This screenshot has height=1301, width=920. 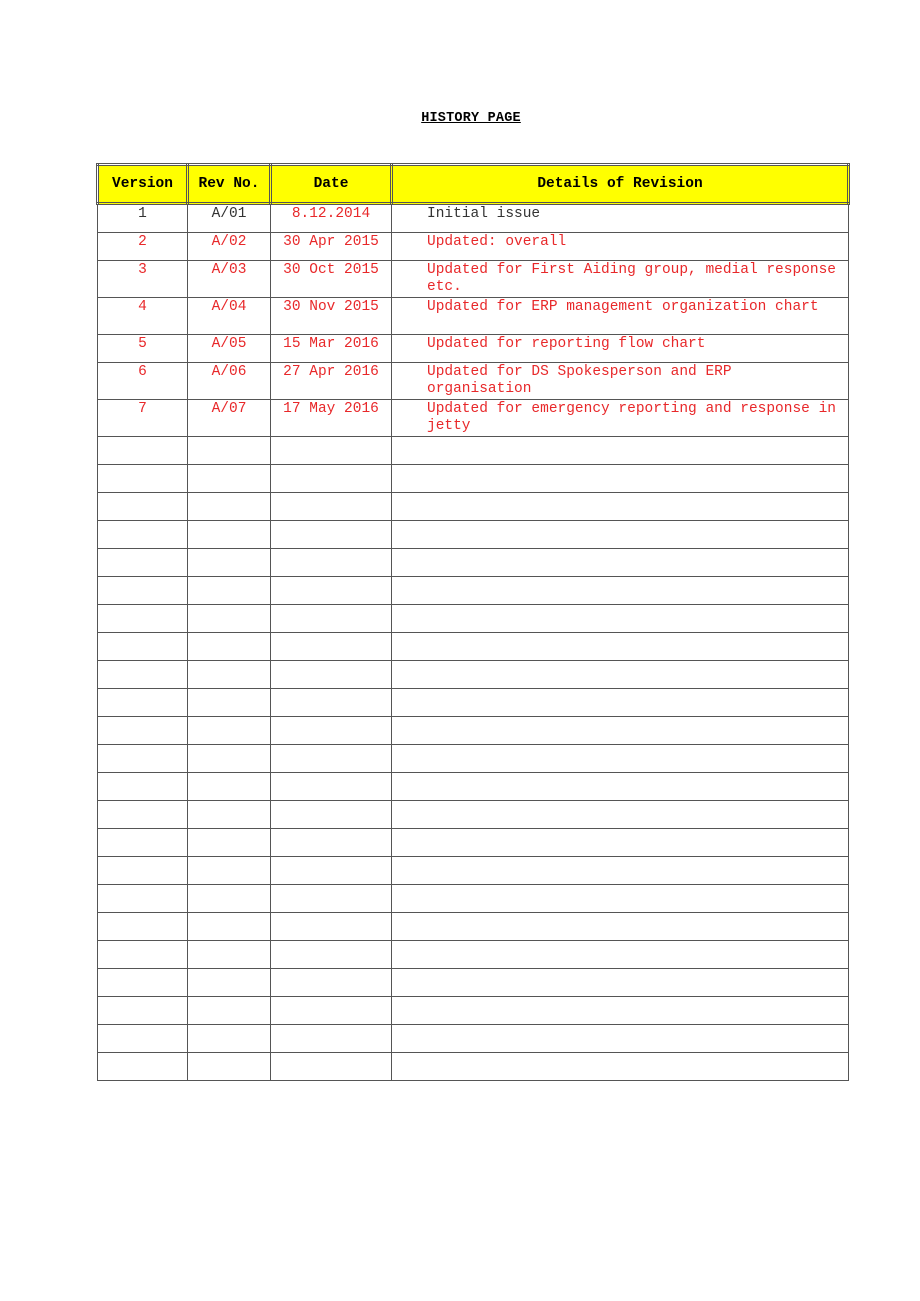 What do you see at coordinates (142, 246) in the screenshot?
I see `cell-version: 2` at bounding box center [142, 246].